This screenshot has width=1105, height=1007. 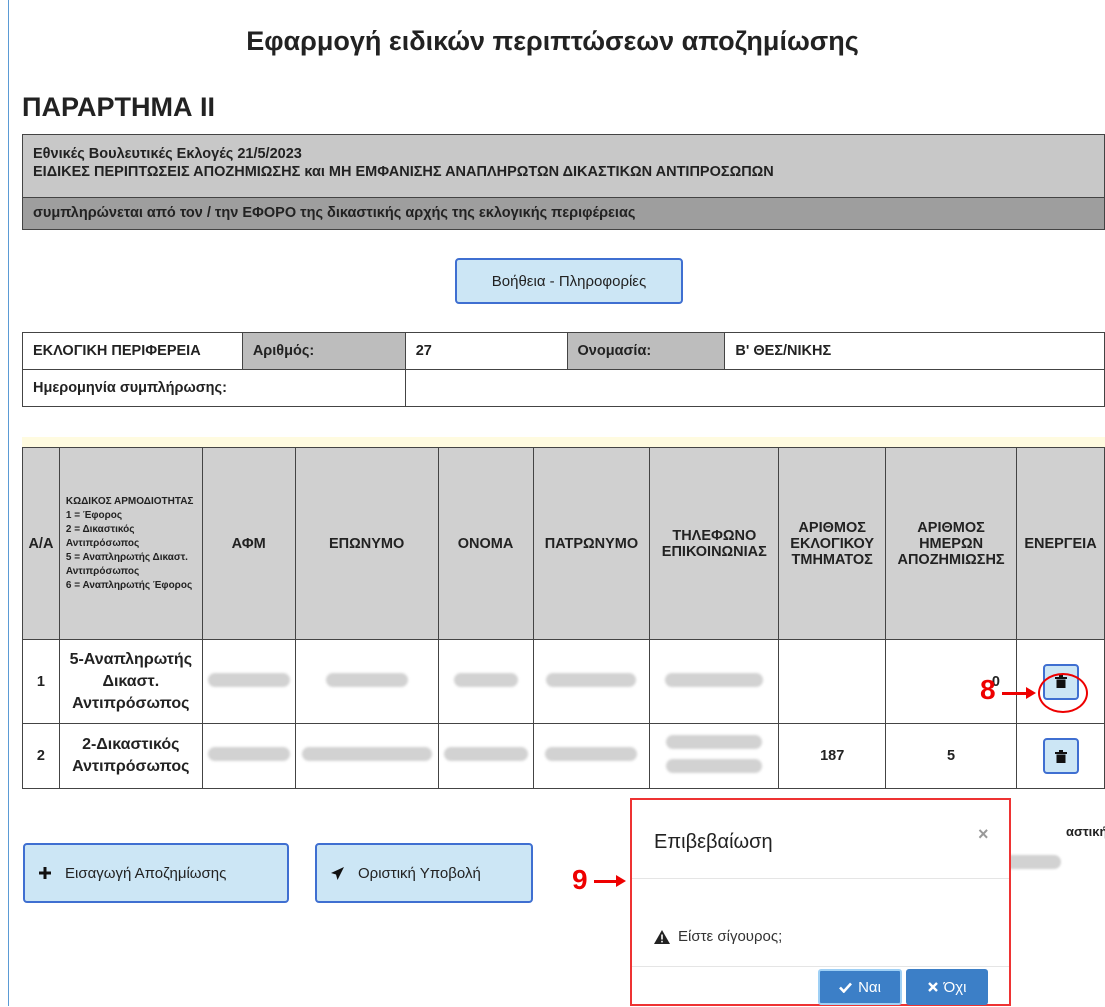 I want to click on row-aa: 2, so click(x=41, y=756).